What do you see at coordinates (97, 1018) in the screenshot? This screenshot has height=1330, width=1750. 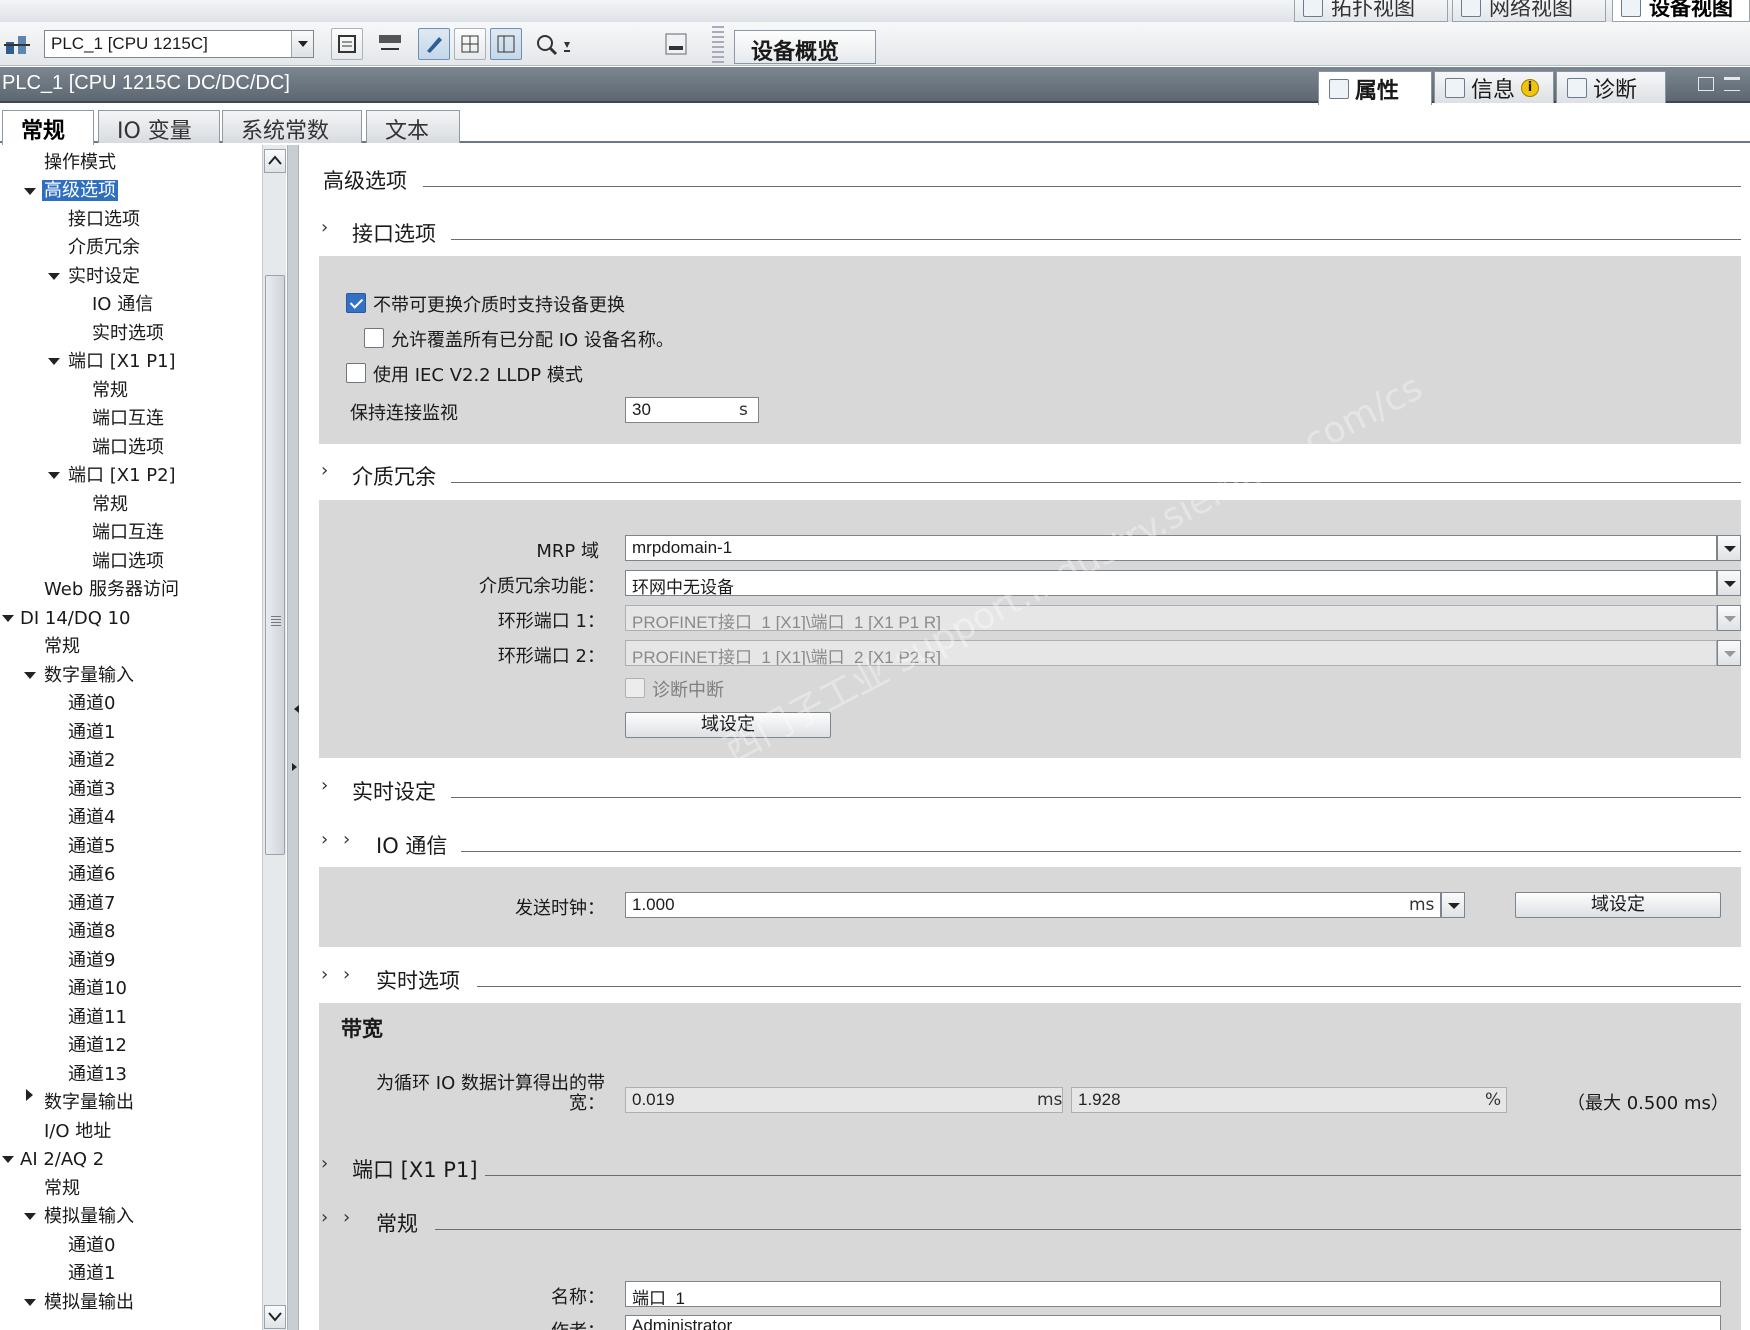 I see `tree-item-channel: 通道11` at bounding box center [97, 1018].